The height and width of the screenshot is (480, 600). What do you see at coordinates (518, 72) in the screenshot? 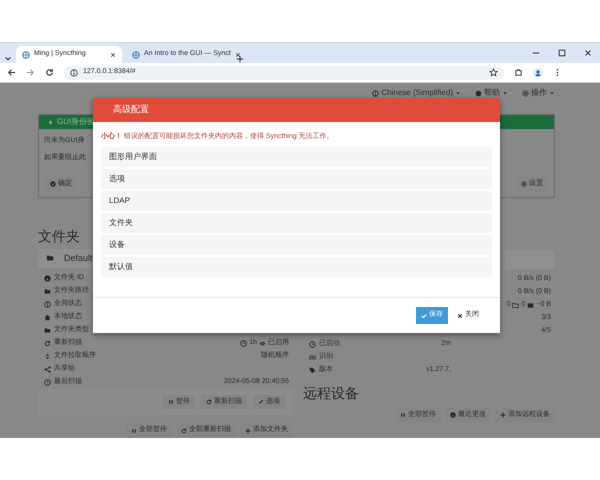
I see `extensions-icon` at bounding box center [518, 72].